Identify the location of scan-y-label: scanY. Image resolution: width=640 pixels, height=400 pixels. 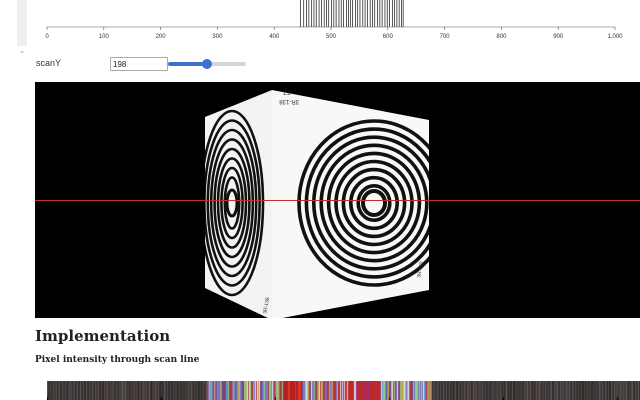
(49, 63).